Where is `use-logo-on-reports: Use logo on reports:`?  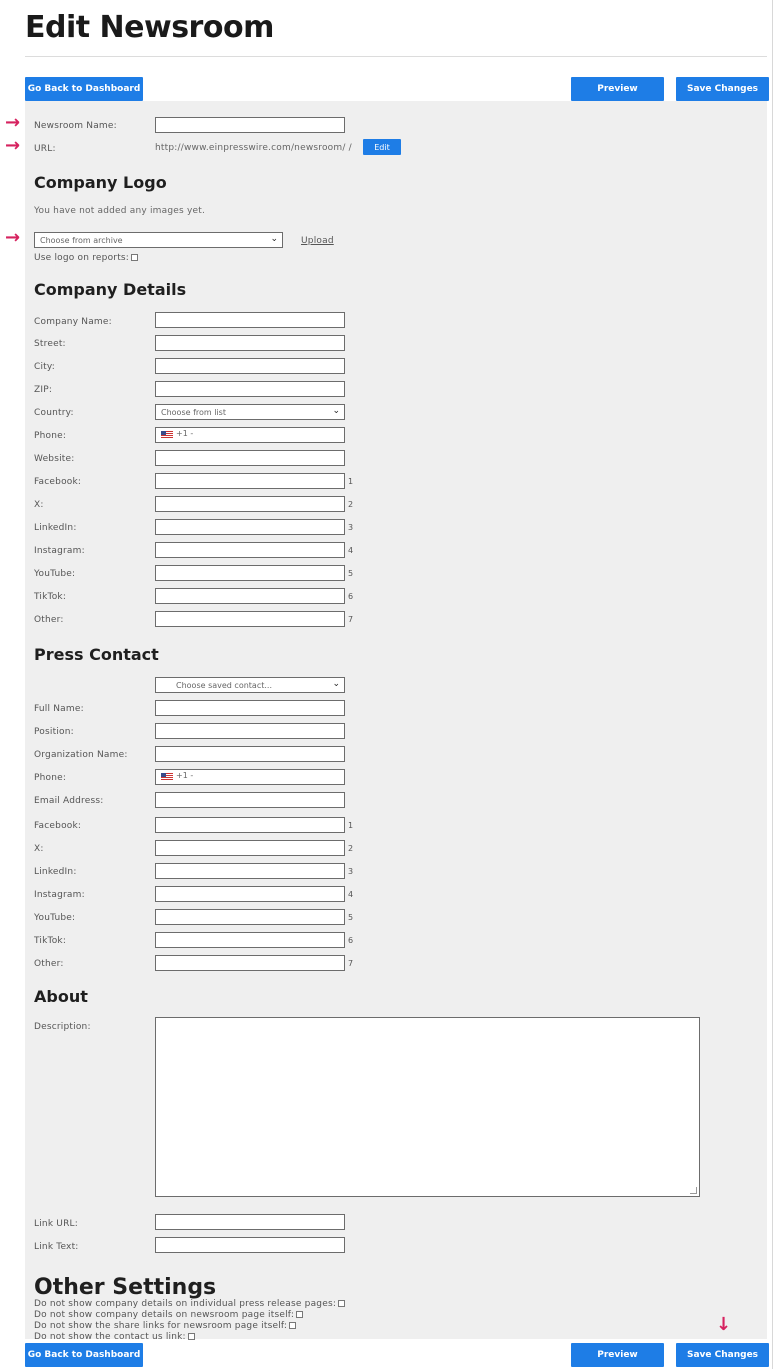 use-logo-on-reports: Use logo on reports: is located at coordinates (86, 258).